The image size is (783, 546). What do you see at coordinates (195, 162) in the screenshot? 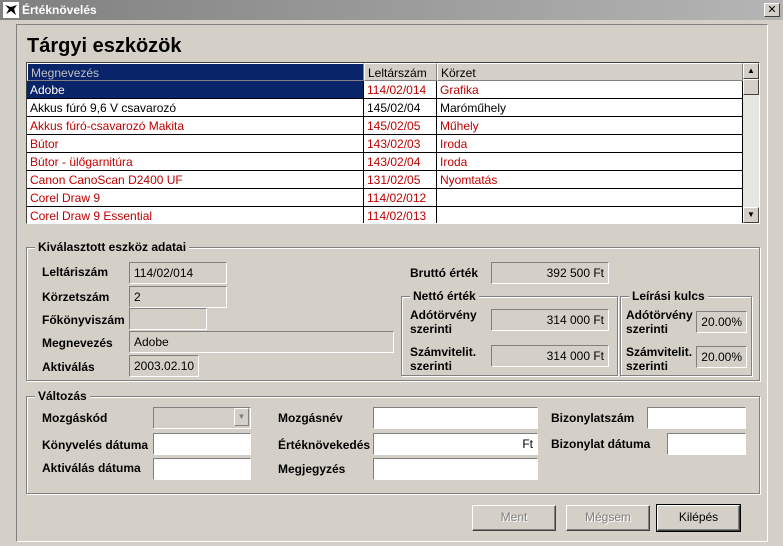
I see `cell-name: Bútor - ülőgarnitúra` at bounding box center [195, 162].